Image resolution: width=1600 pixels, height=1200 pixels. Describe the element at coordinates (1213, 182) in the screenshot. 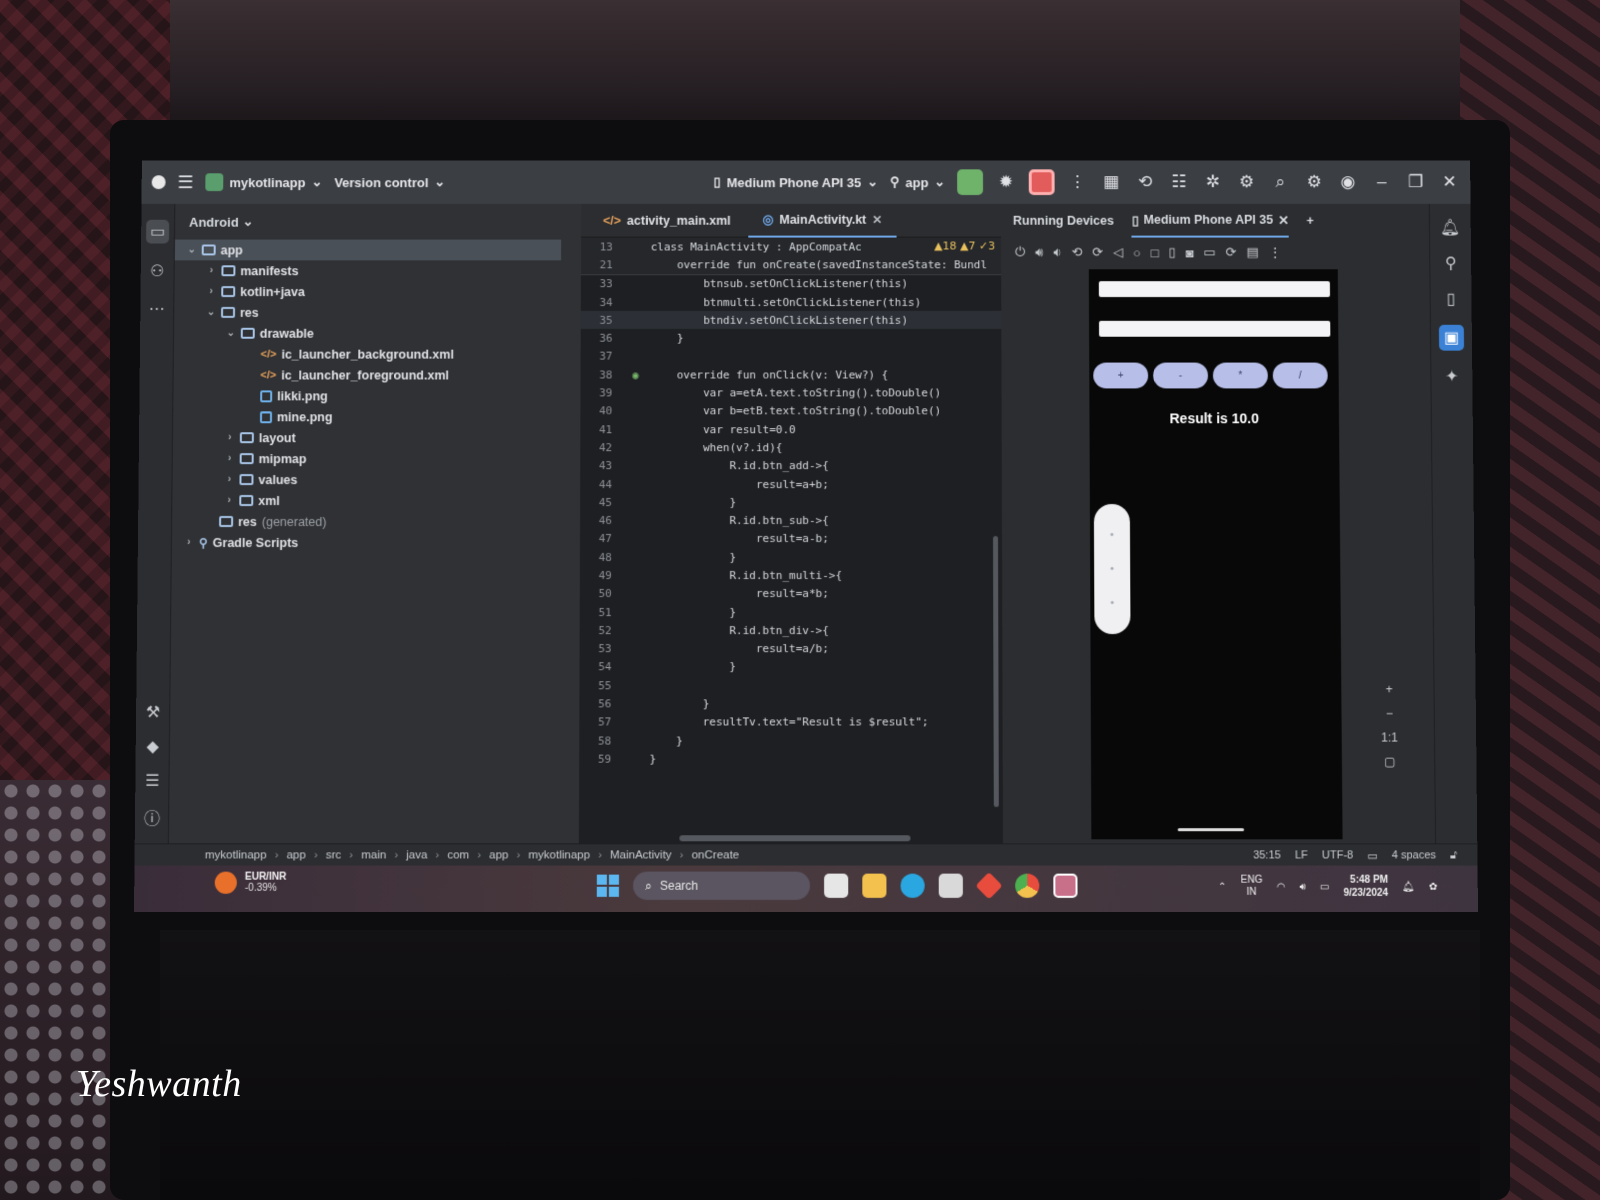

I see `plugins-icon: ✲` at that location.